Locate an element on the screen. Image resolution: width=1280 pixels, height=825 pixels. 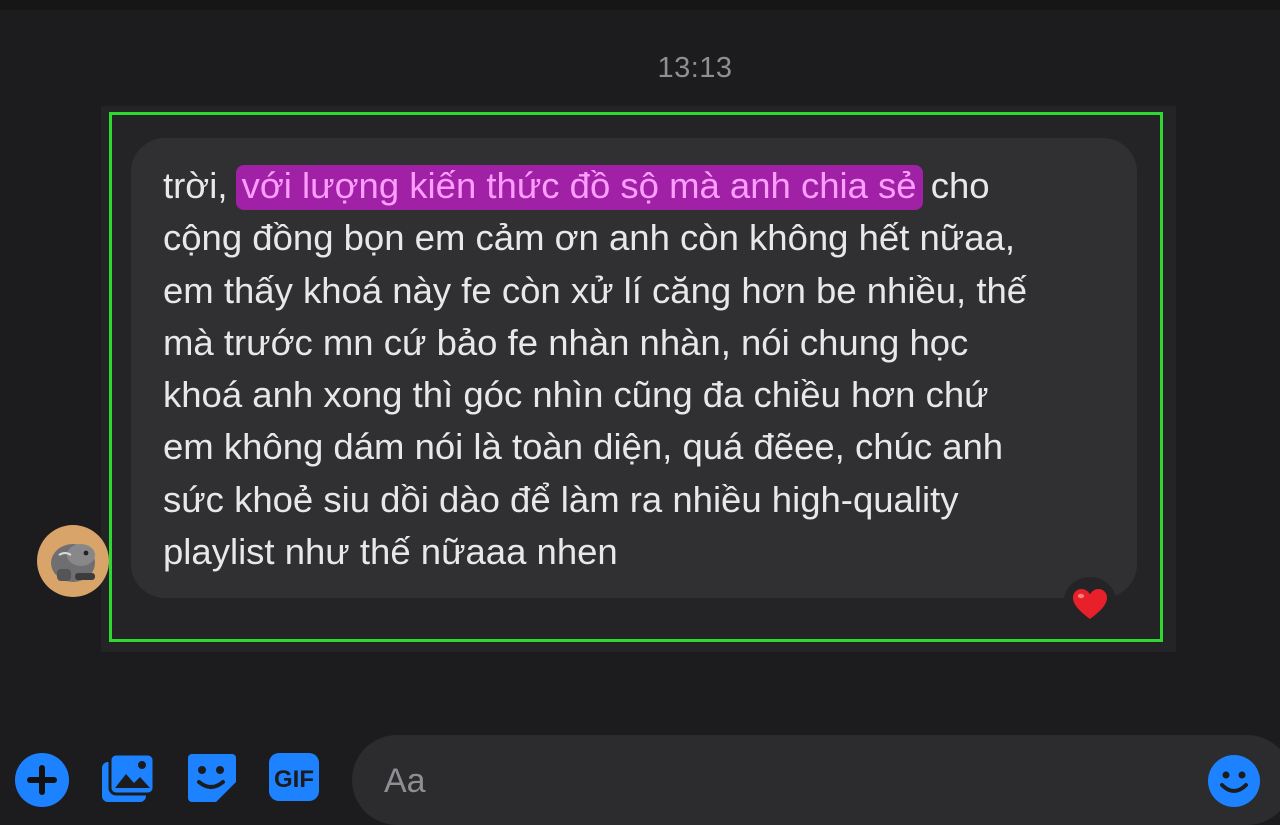
photo-button is located at coordinates (128, 780).